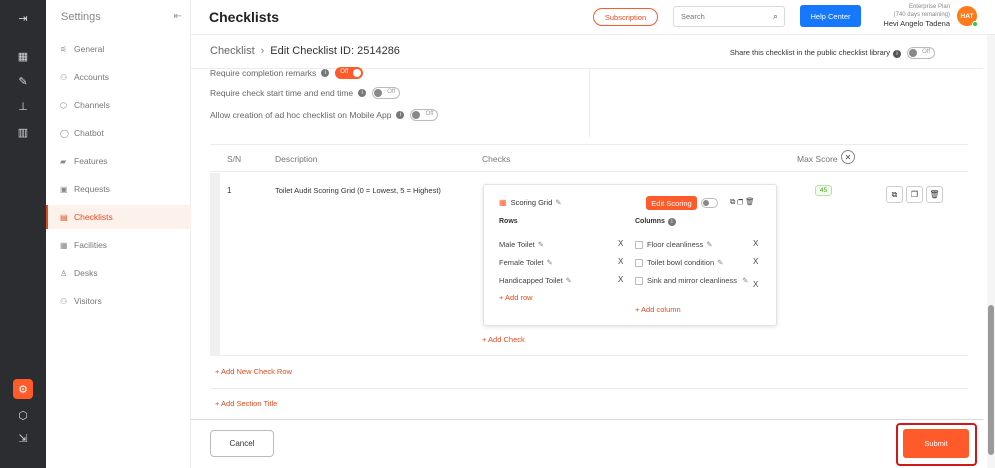  I want to click on scrollbar-thumb, so click(991, 380).